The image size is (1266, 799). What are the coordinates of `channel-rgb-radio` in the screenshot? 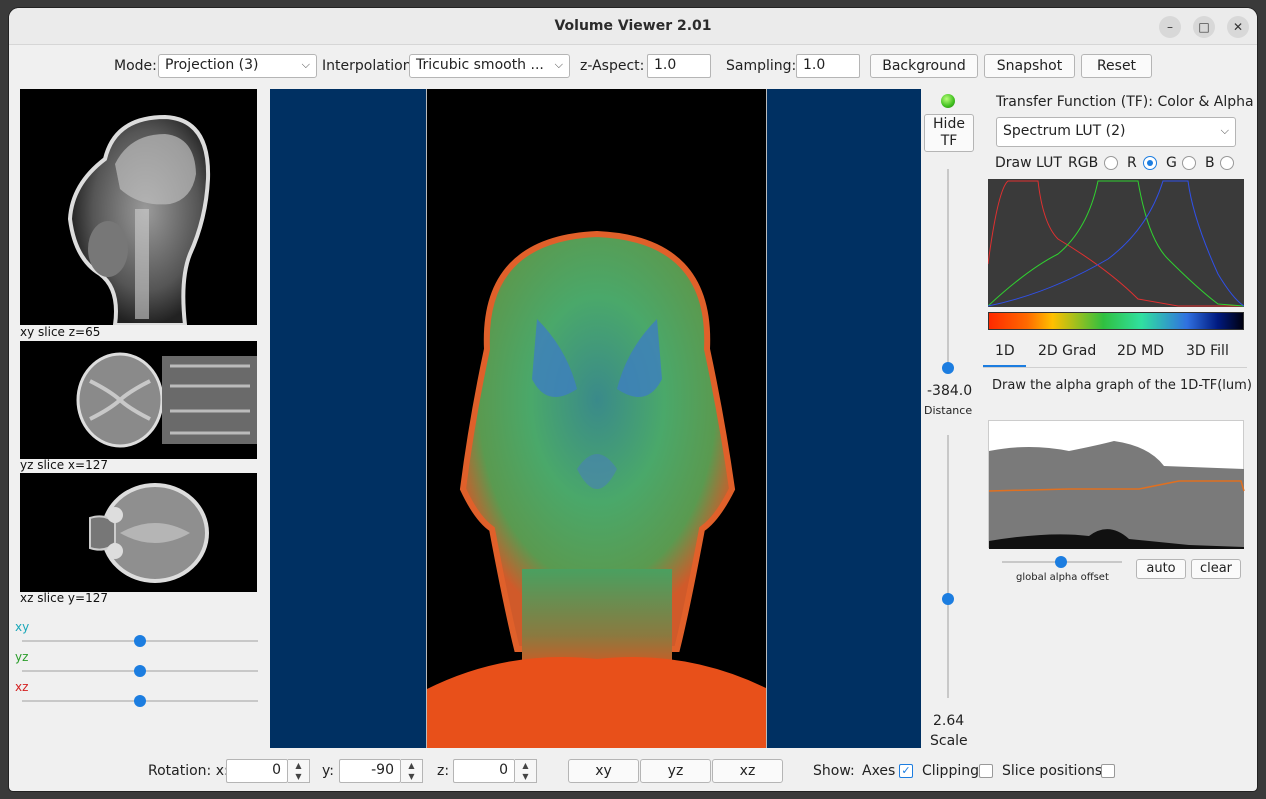 It's located at (1111, 163).